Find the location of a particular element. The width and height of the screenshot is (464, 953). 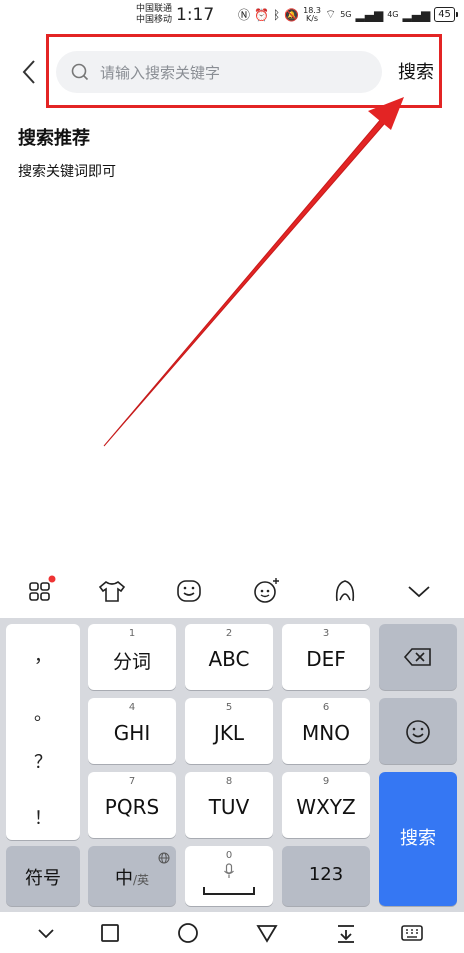

carrier-labels: 中国联通 中国移动 is located at coordinates (154, 15).